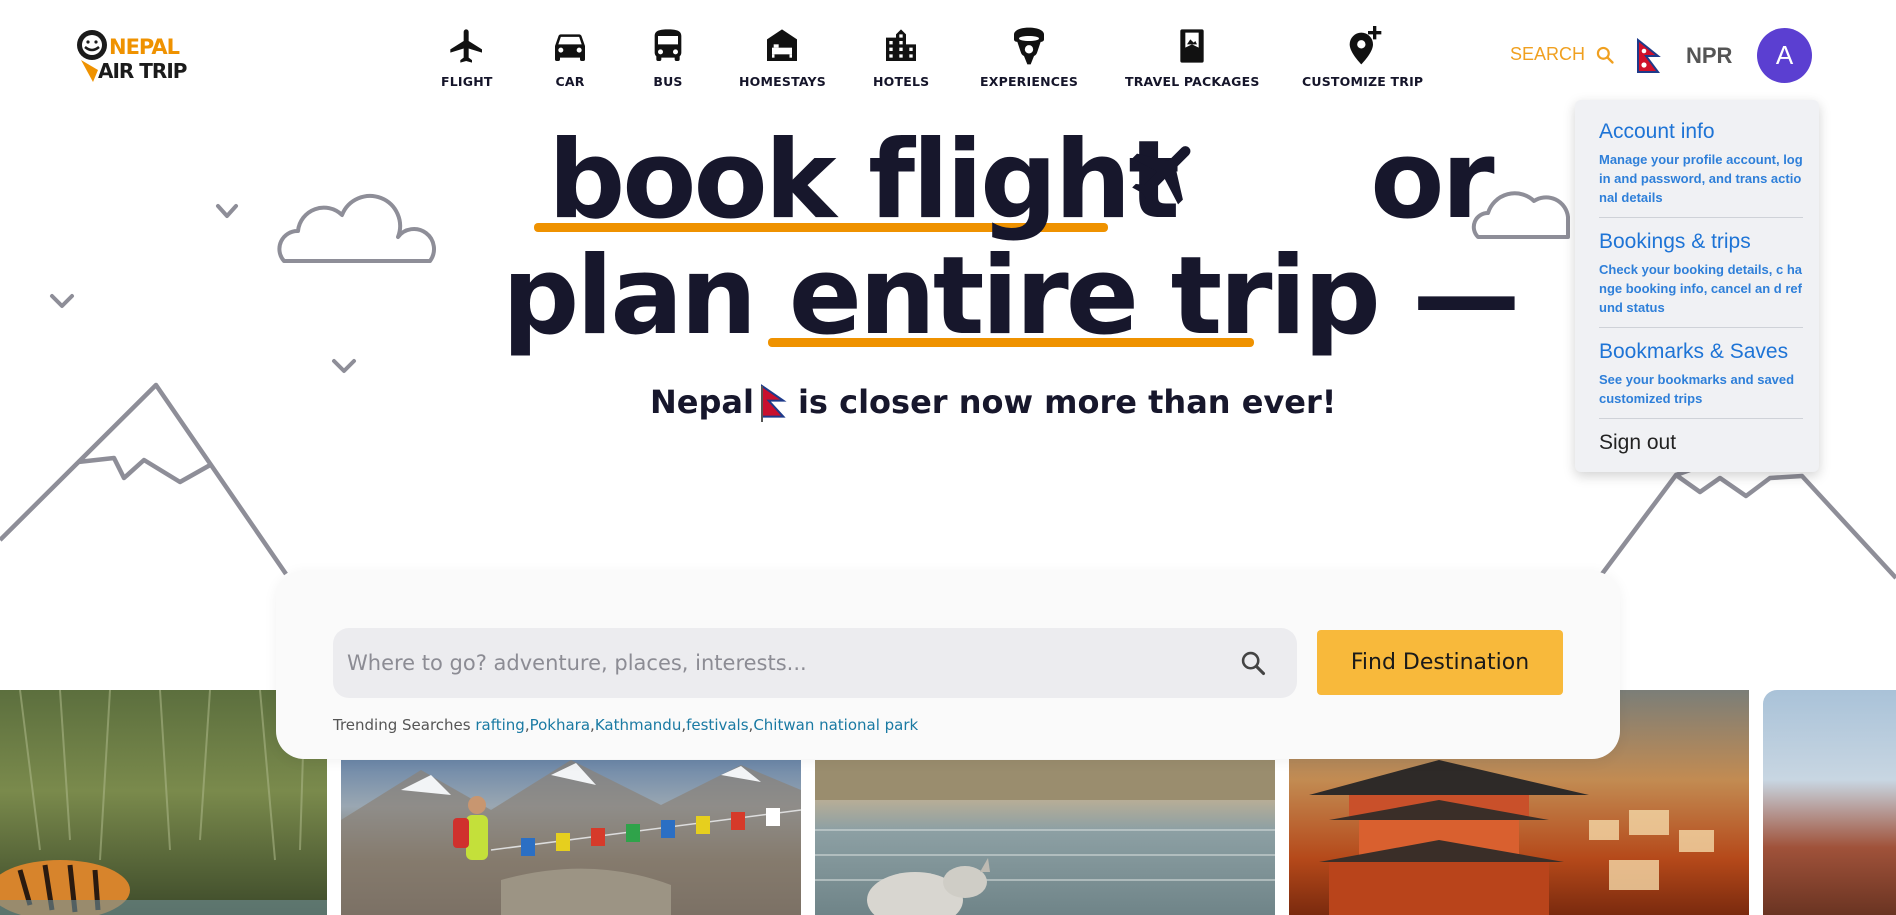 This screenshot has height=915, width=1896. What do you see at coordinates (1045, 837) in the screenshot?
I see `rhino-photo` at bounding box center [1045, 837].